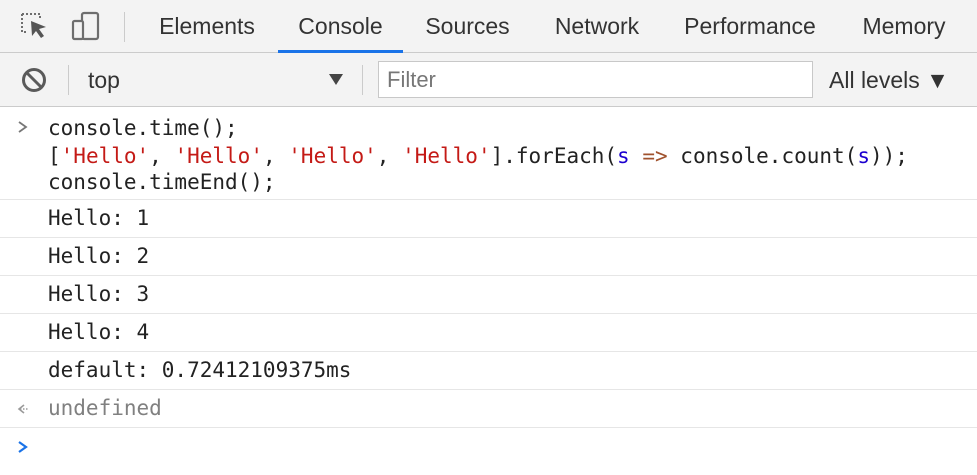 The height and width of the screenshot is (475, 977). Describe the element at coordinates (488, 333) in the screenshot. I see `log-message: Hello: 4` at that location.